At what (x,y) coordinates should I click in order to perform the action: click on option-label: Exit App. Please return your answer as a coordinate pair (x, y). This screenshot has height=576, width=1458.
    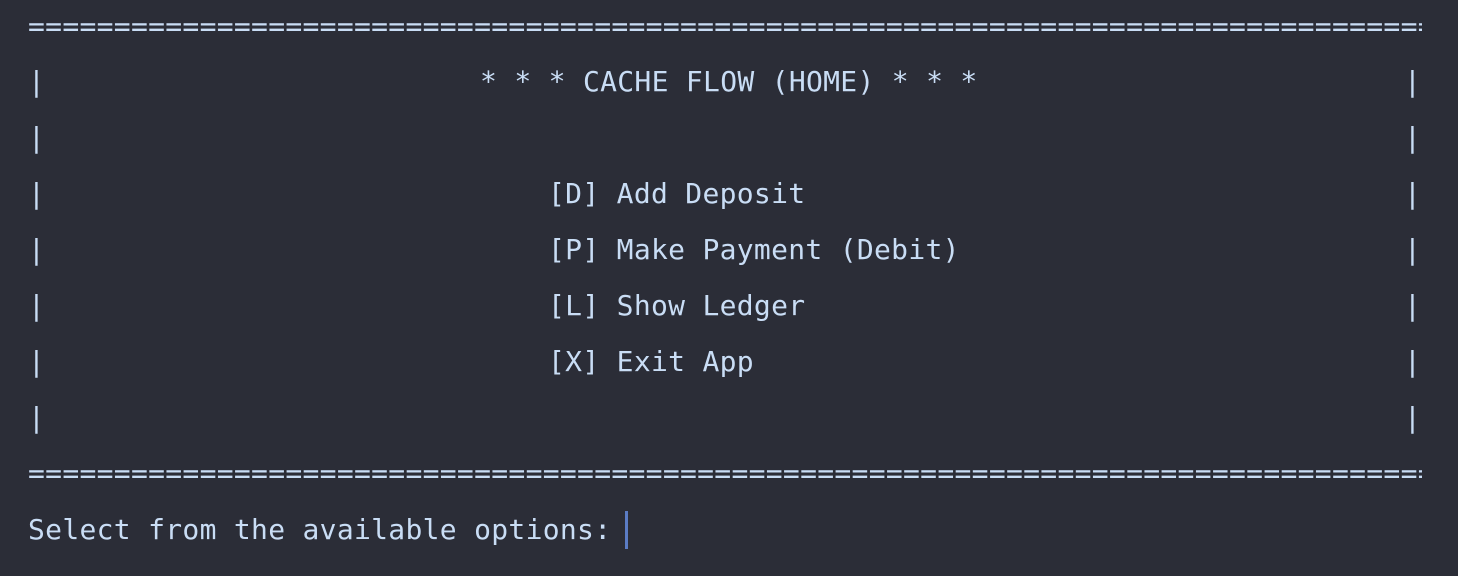
    Looking at the image, I should click on (685, 361).